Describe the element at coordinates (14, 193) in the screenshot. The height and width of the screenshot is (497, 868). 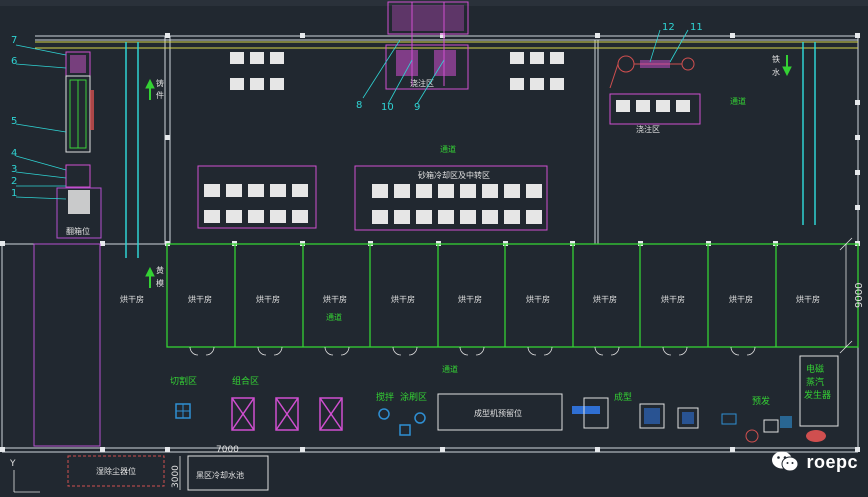
I see `callout-1: 1` at that location.